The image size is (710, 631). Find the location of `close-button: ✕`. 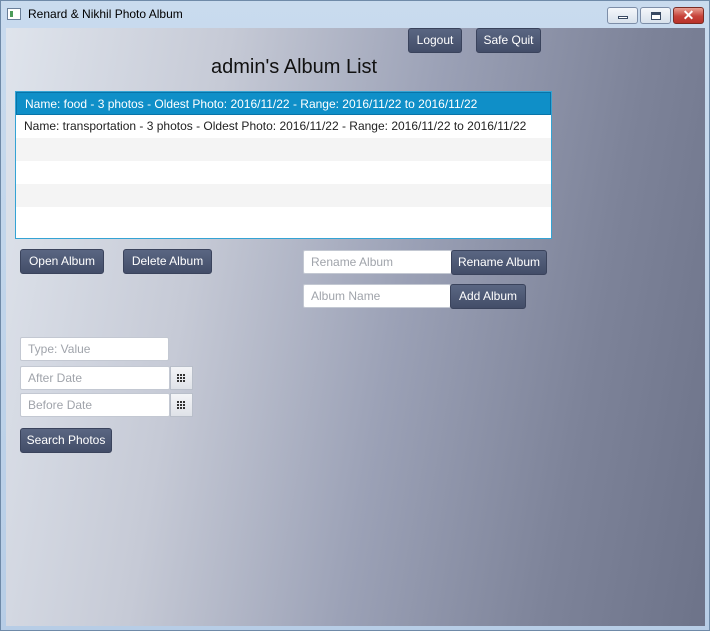

close-button: ✕ is located at coordinates (688, 15).